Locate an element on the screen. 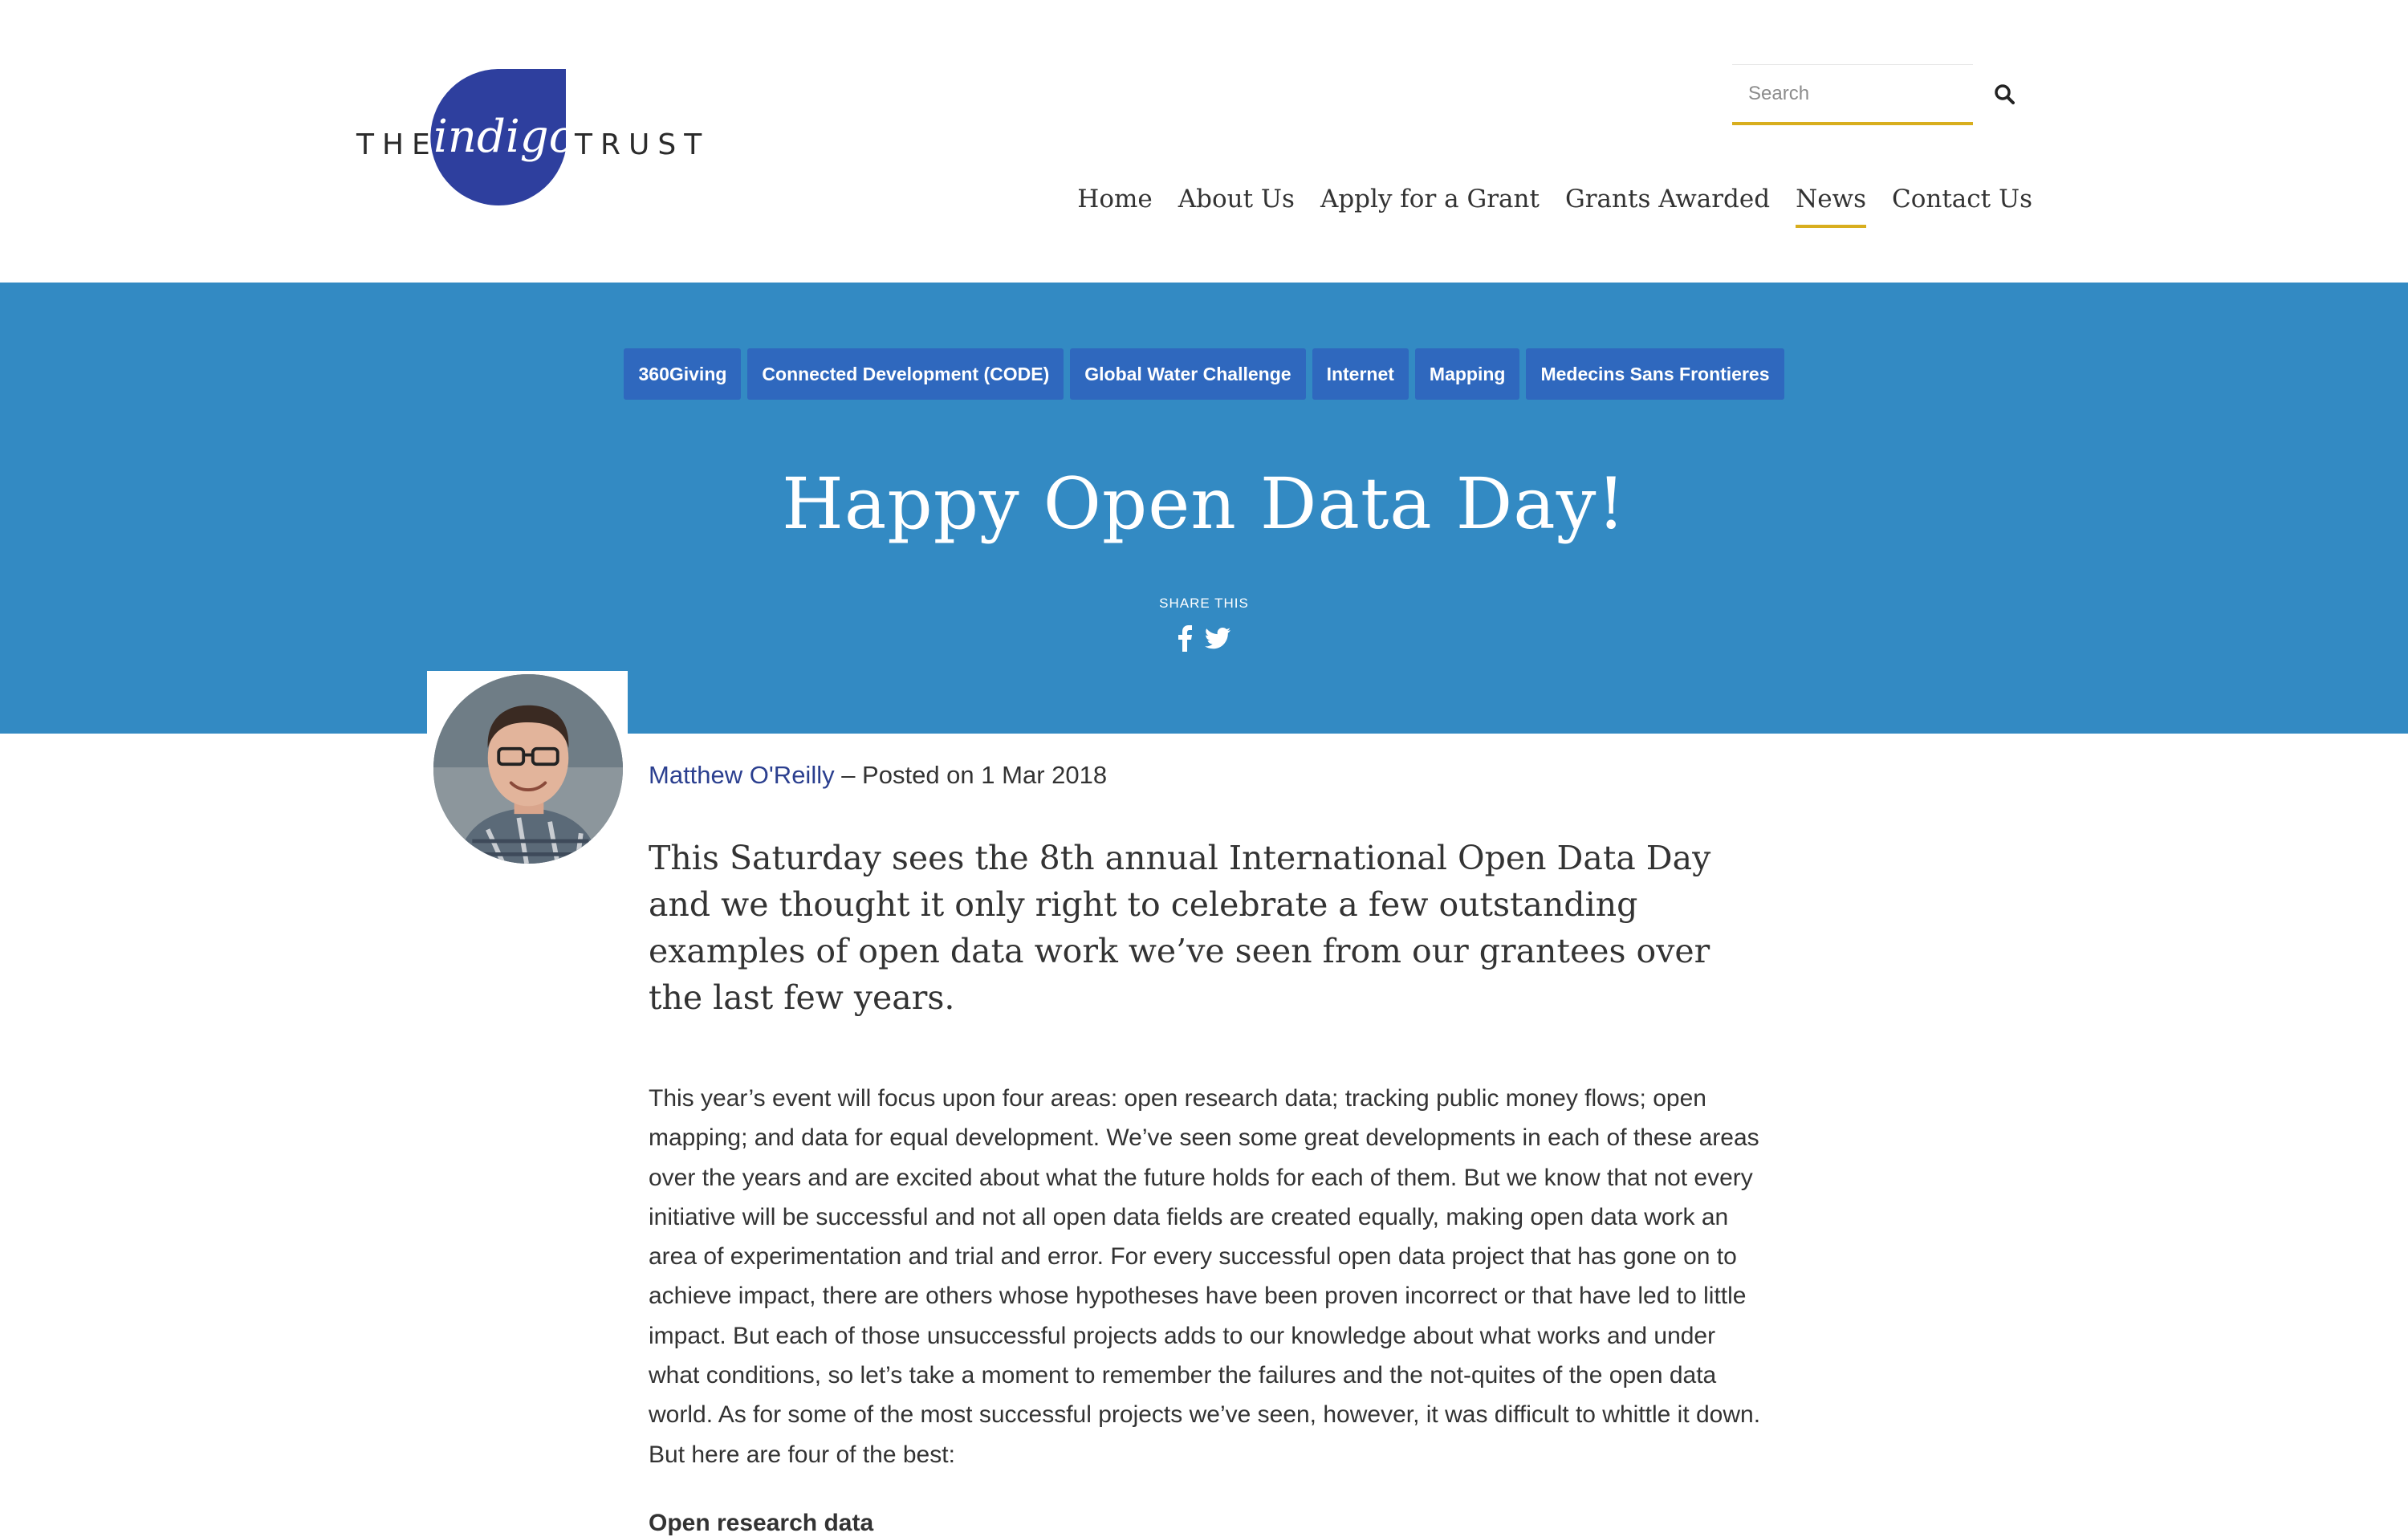  share-label: SHARE THIS is located at coordinates (1204, 603).